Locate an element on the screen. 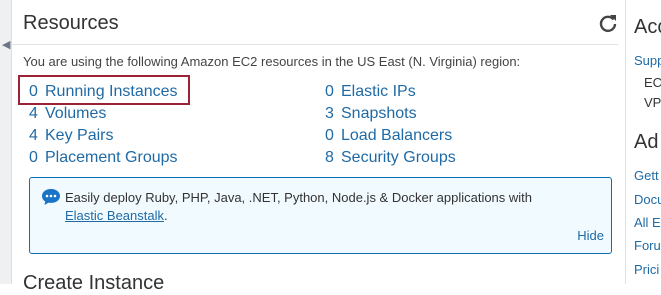 This screenshot has height=295, width=661. collapse-arrow-icon: ◀ is located at coordinates (6, 44).